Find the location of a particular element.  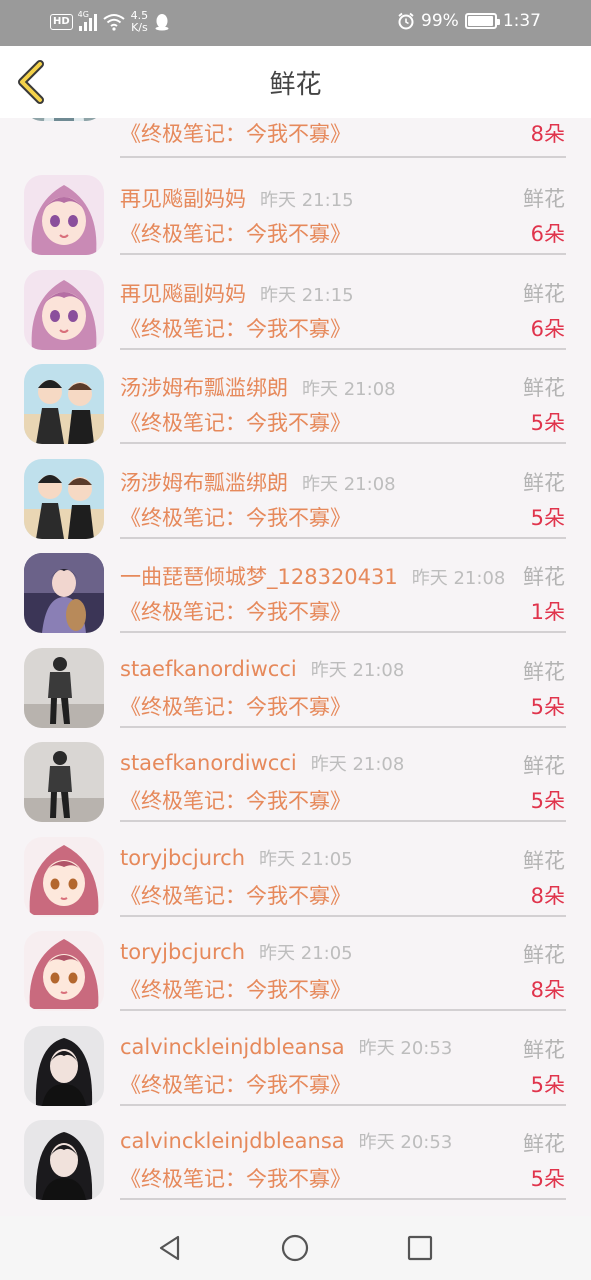

network-type-label: 4G is located at coordinates (83, 14).